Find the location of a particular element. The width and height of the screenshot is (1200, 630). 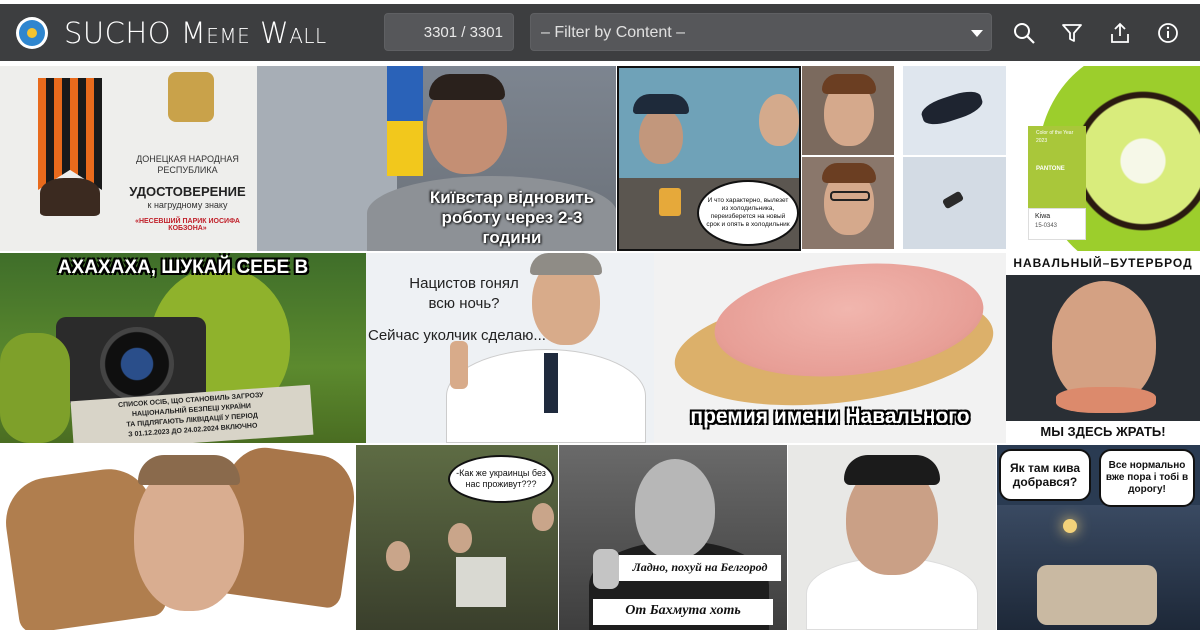

meme-portrait is located at coordinates (892, 537).